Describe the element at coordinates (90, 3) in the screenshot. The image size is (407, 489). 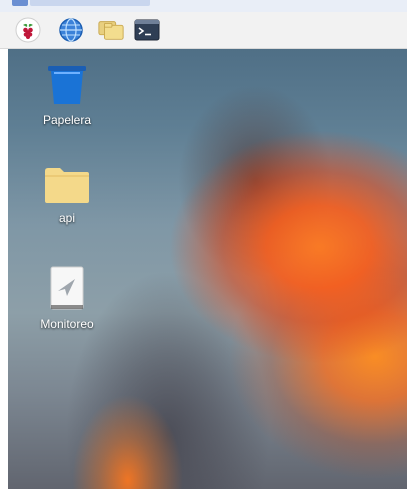
I see `window-title-bar-fragment` at that location.